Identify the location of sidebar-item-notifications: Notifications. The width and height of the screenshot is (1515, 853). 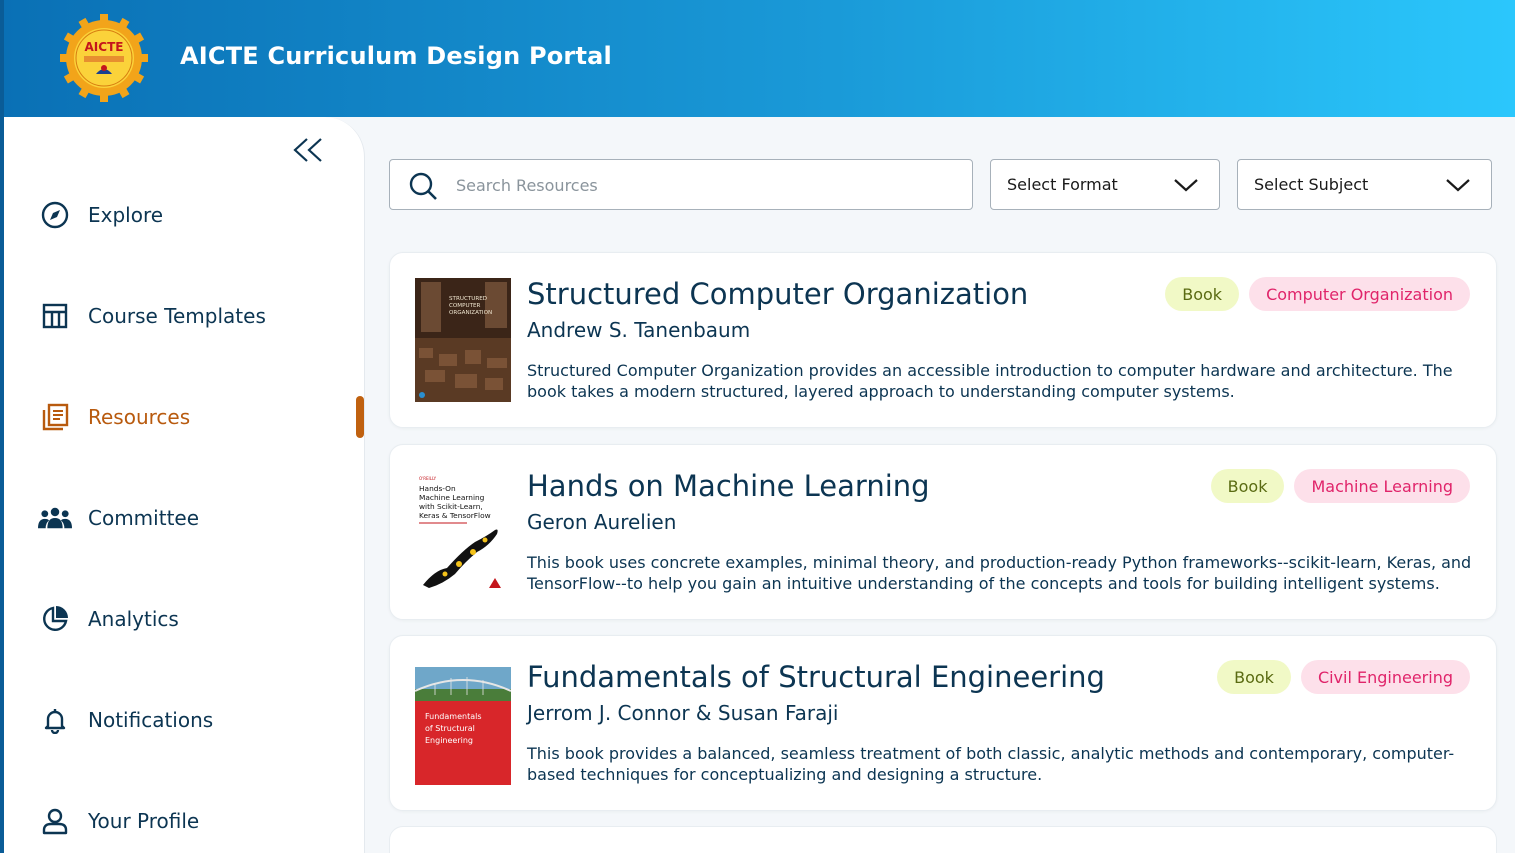
(184, 720).